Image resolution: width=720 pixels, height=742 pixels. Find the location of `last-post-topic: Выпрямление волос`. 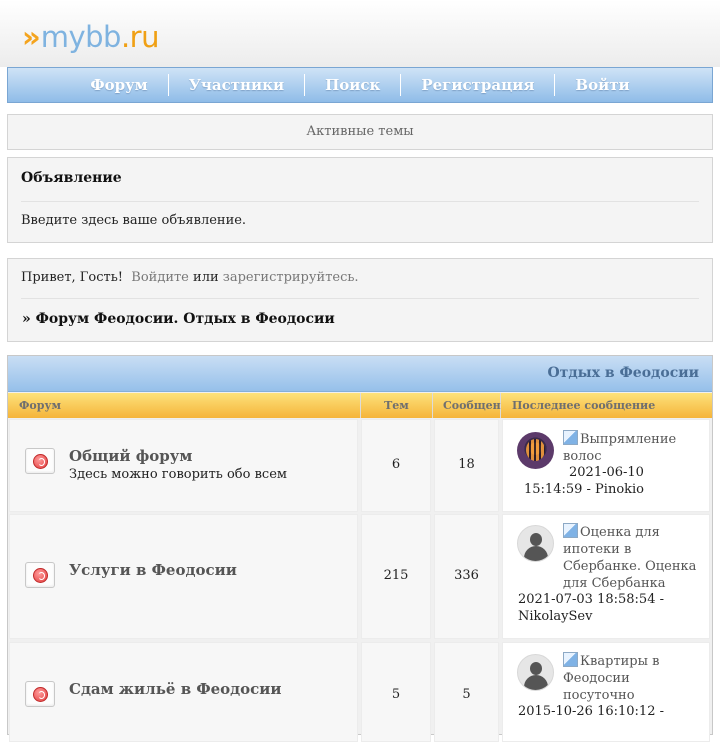

last-post-topic: Выпрямление волос is located at coordinates (633, 447).